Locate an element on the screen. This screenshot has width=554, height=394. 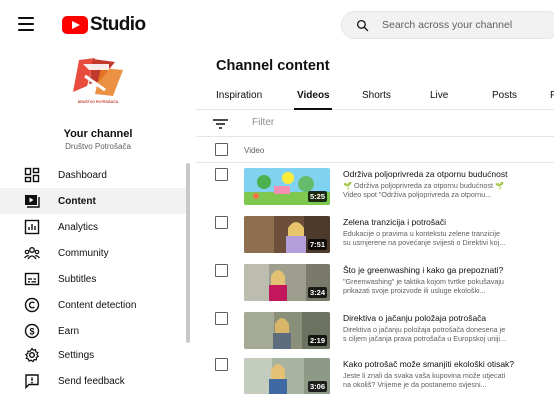
video-thumbnail: 5:25 is located at coordinates (287, 186).